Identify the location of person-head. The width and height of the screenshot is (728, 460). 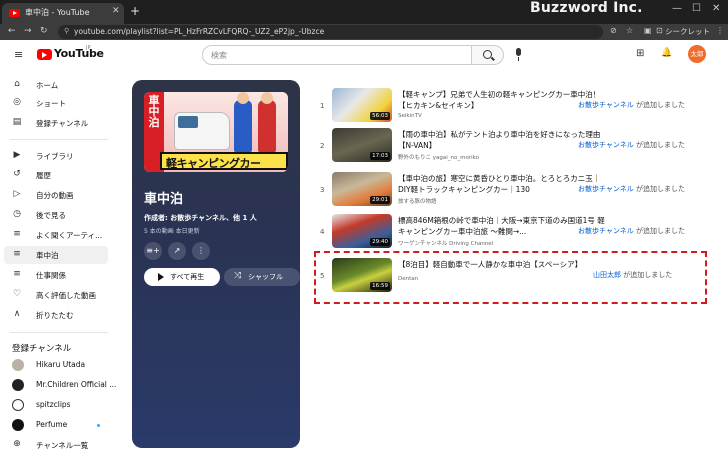
(243, 98).